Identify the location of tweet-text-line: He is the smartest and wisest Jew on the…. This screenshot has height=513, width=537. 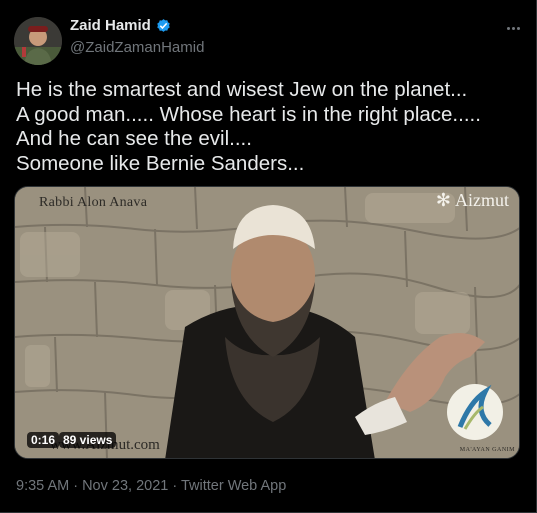
(242, 89).